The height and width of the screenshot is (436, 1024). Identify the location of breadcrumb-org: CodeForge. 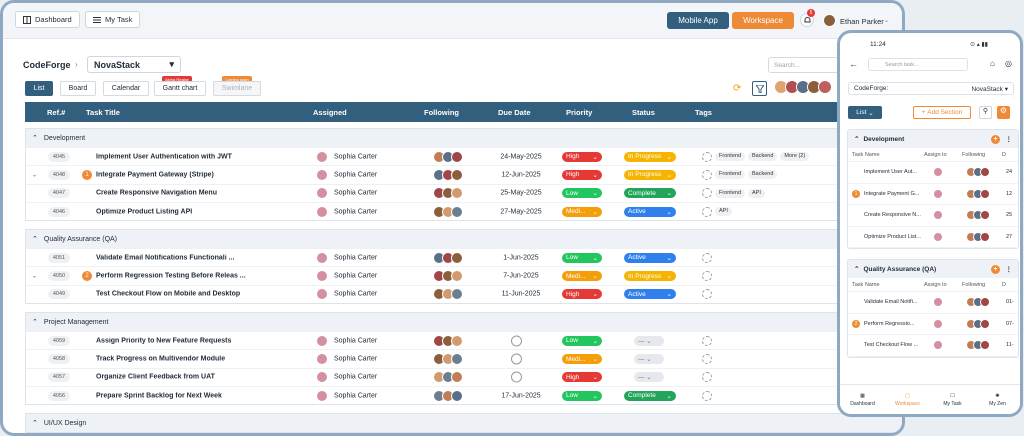
(47, 65).